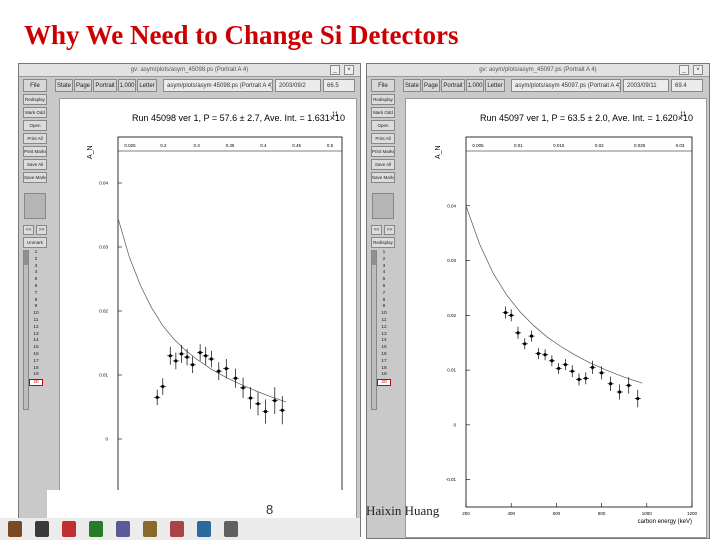 This screenshot has height=540, width=720. Describe the element at coordinates (103, 247) in the screenshot. I see `y-tick-label: 0.03` at that location.